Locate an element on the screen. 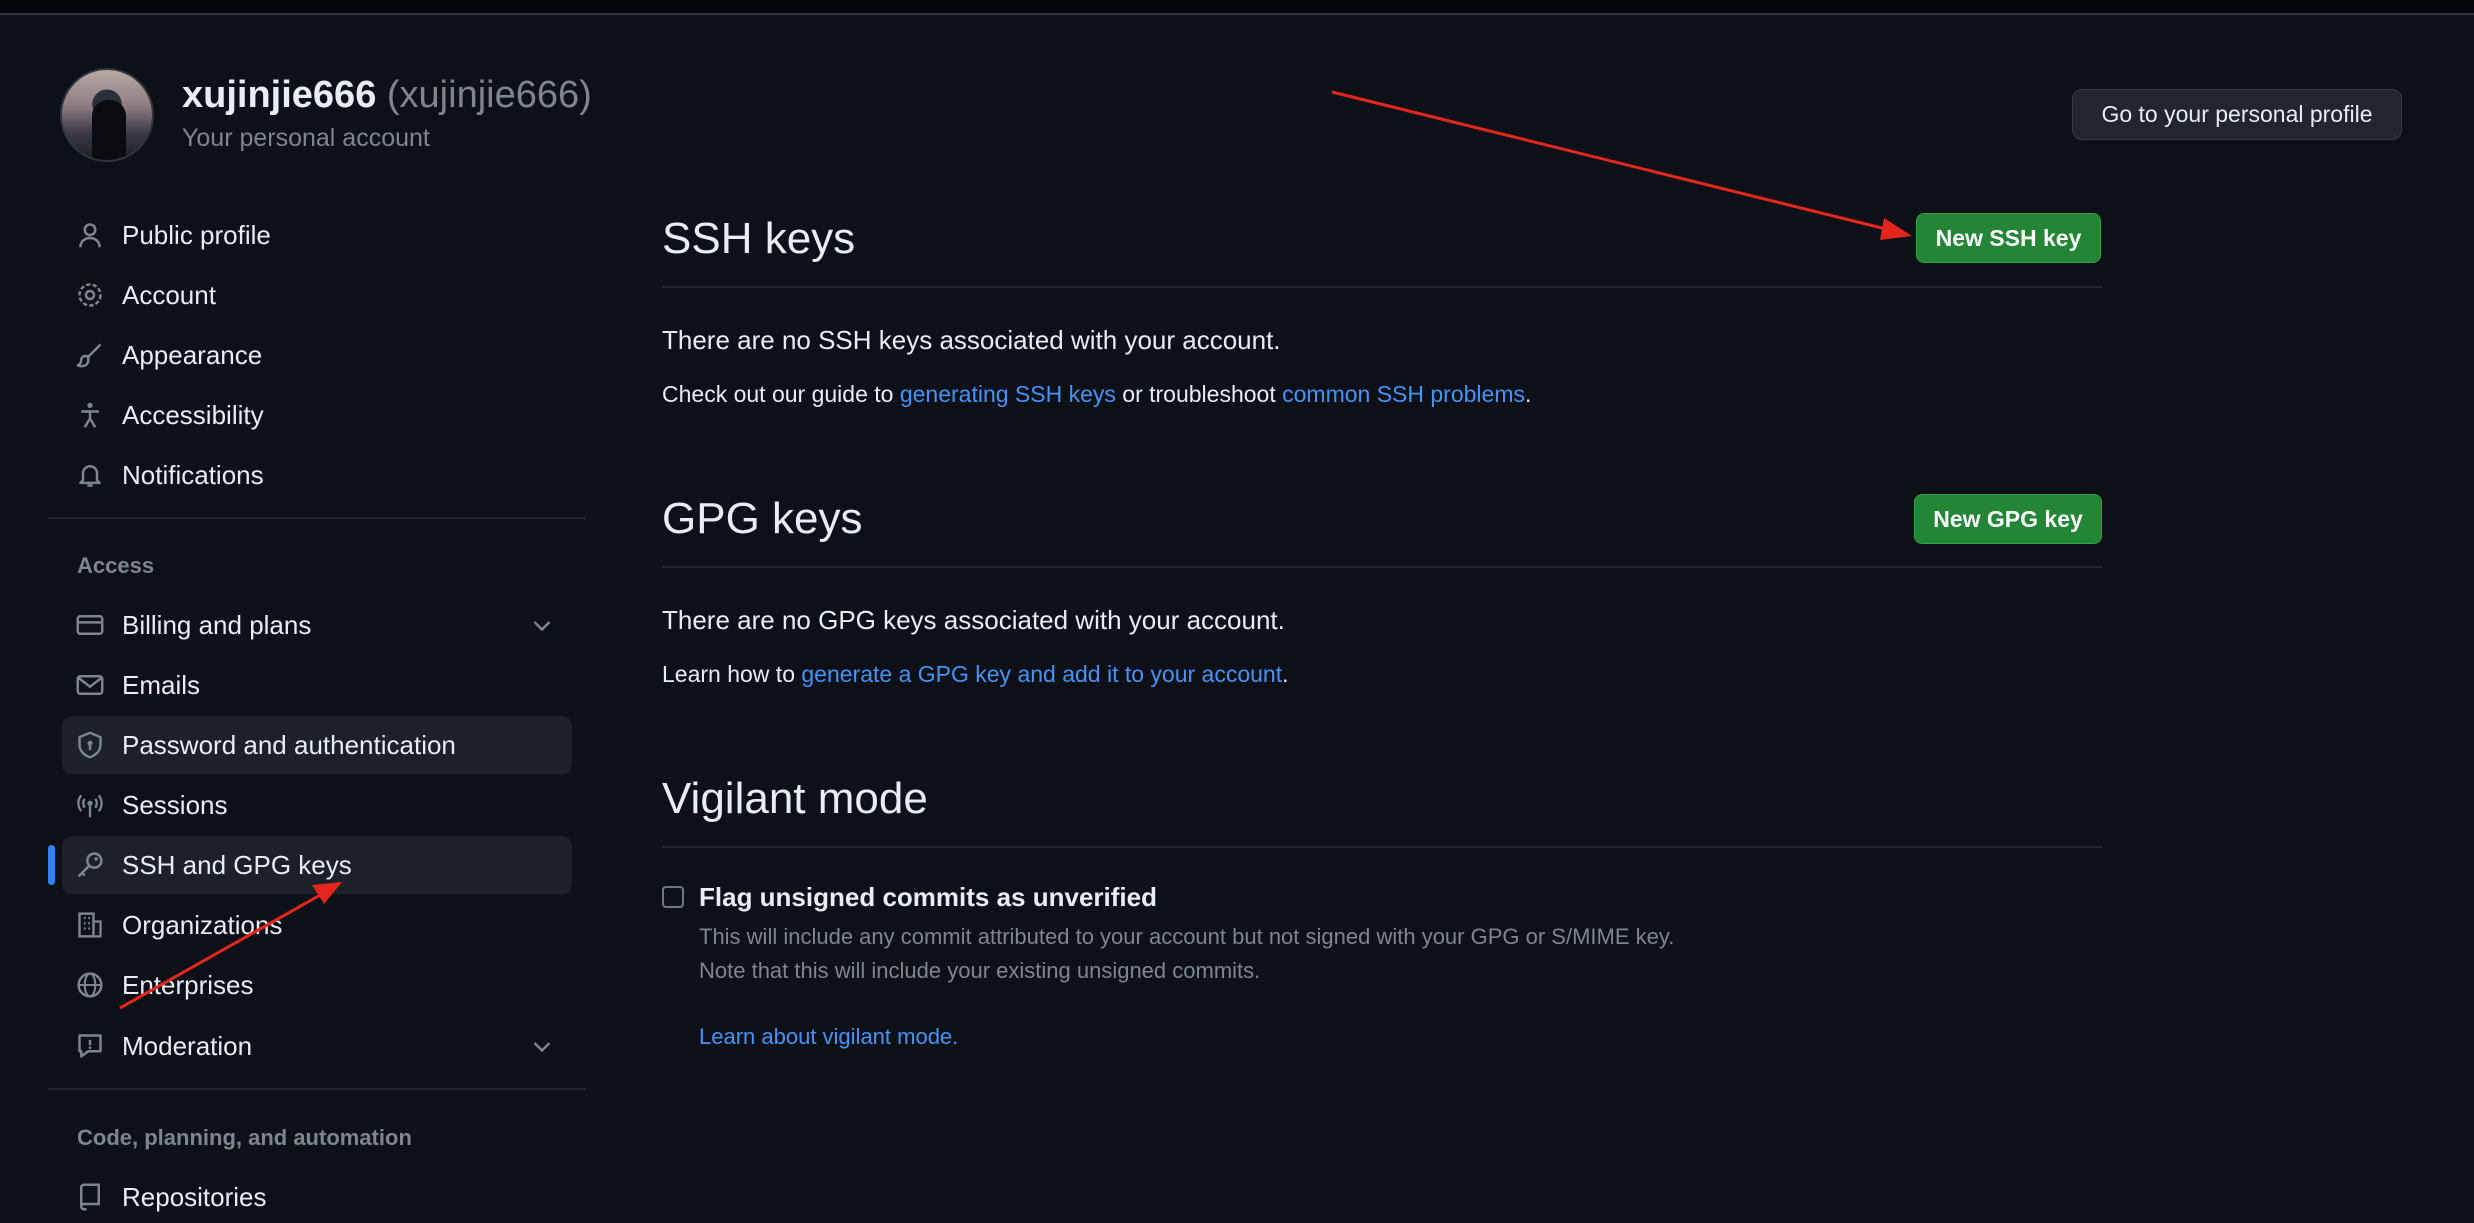 The height and width of the screenshot is (1223, 2474). sidebar-item-repositories: Repositories is located at coordinates (317, 1195).